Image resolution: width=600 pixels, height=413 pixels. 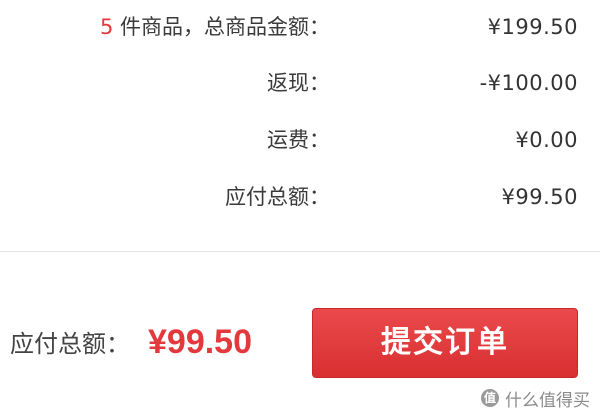 I want to click on cashback-row: 返现： -¥100.00, so click(x=300, y=83).